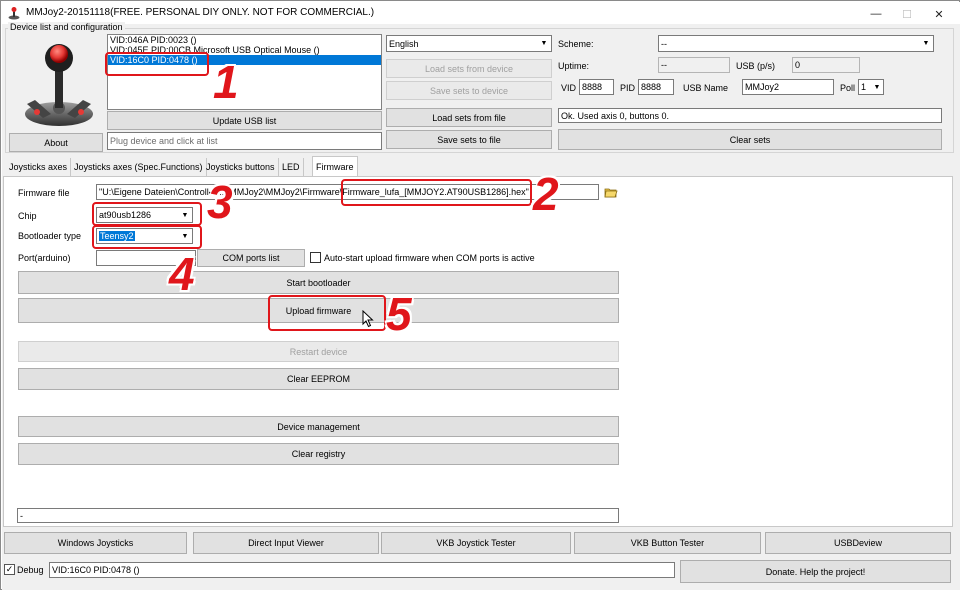  I want to click on maximize-icon: ☐, so click(907, 14).